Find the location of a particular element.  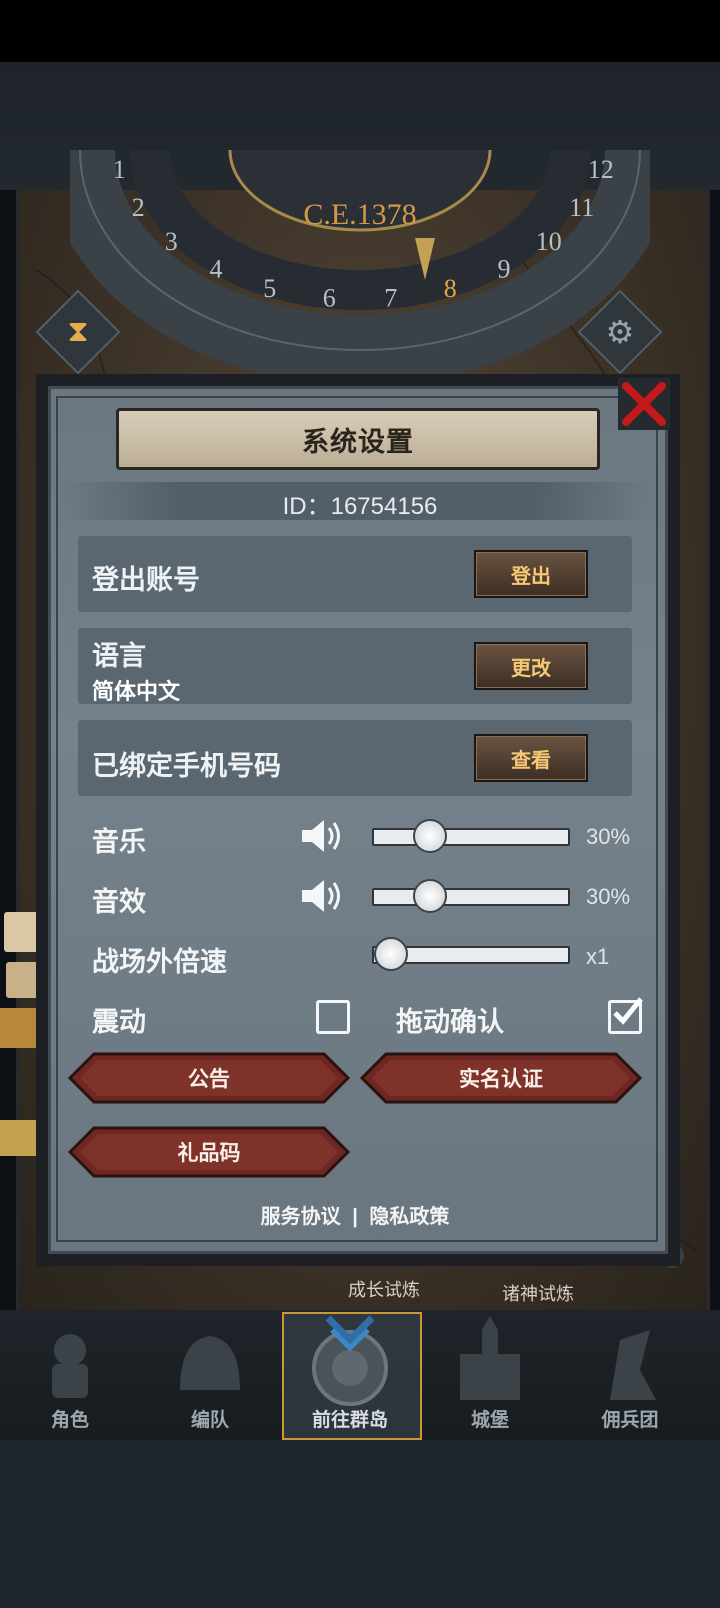

music-label: 音乐 is located at coordinates (119, 842).